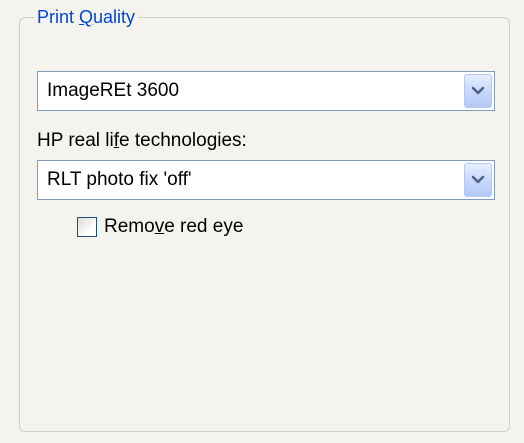  I want to click on remove-red-eye-label-suffix: e red eye, so click(204, 226).